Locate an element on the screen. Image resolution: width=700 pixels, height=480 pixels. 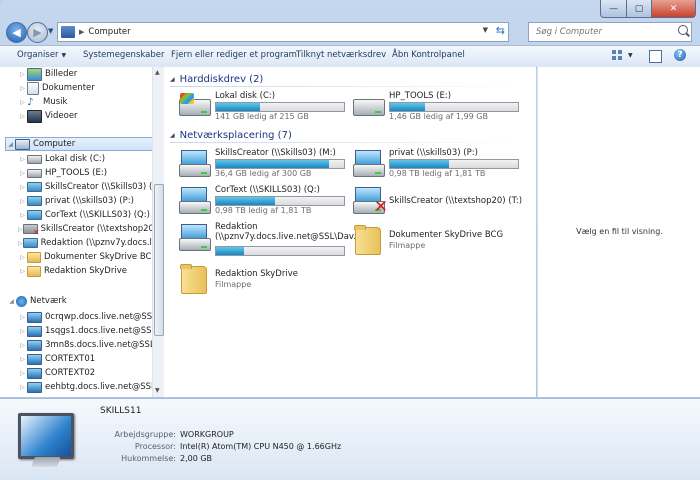
history-dropdown-icon: ▼ is located at coordinates (50, 31).